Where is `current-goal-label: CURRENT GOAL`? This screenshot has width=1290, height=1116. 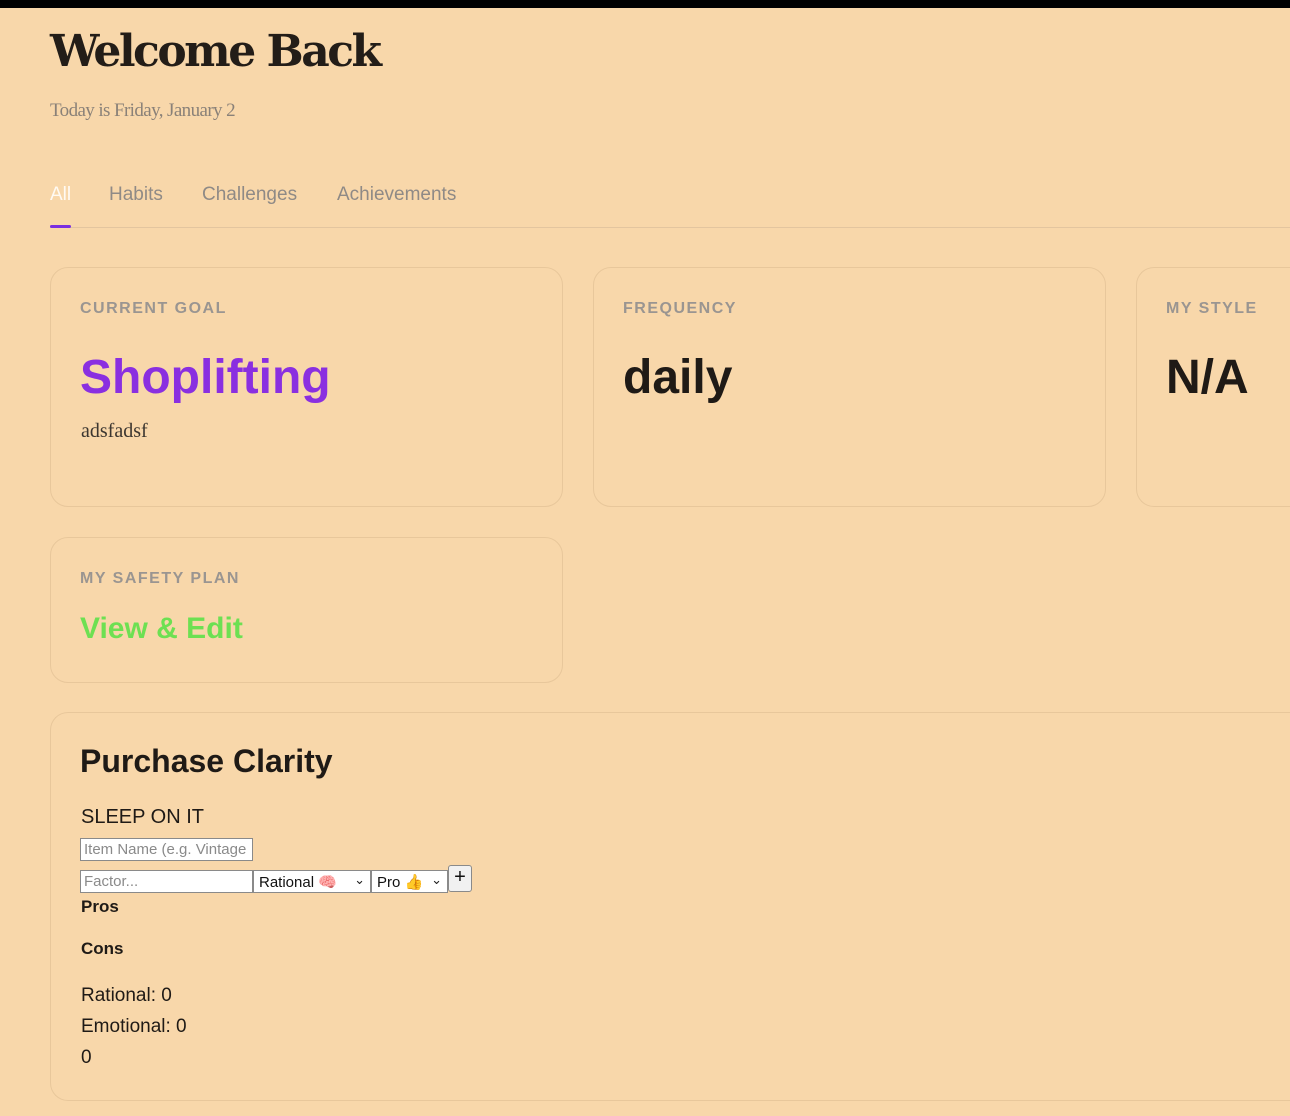
current-goal-label: CURRENT GOAL is located at coordinates (153, 308).